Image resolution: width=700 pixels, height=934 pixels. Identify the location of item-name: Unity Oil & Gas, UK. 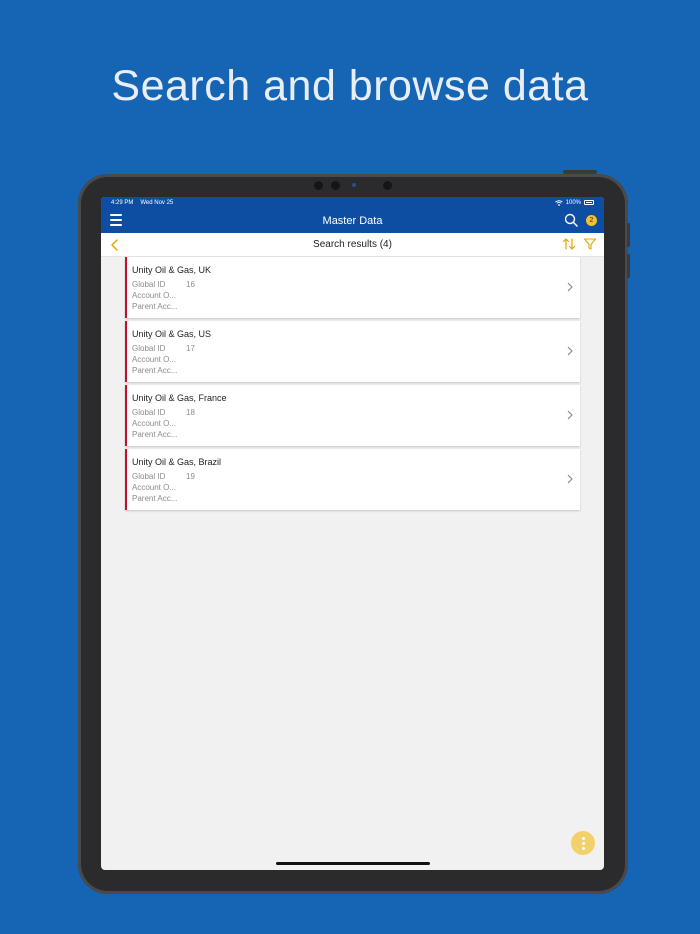
(172, 270).